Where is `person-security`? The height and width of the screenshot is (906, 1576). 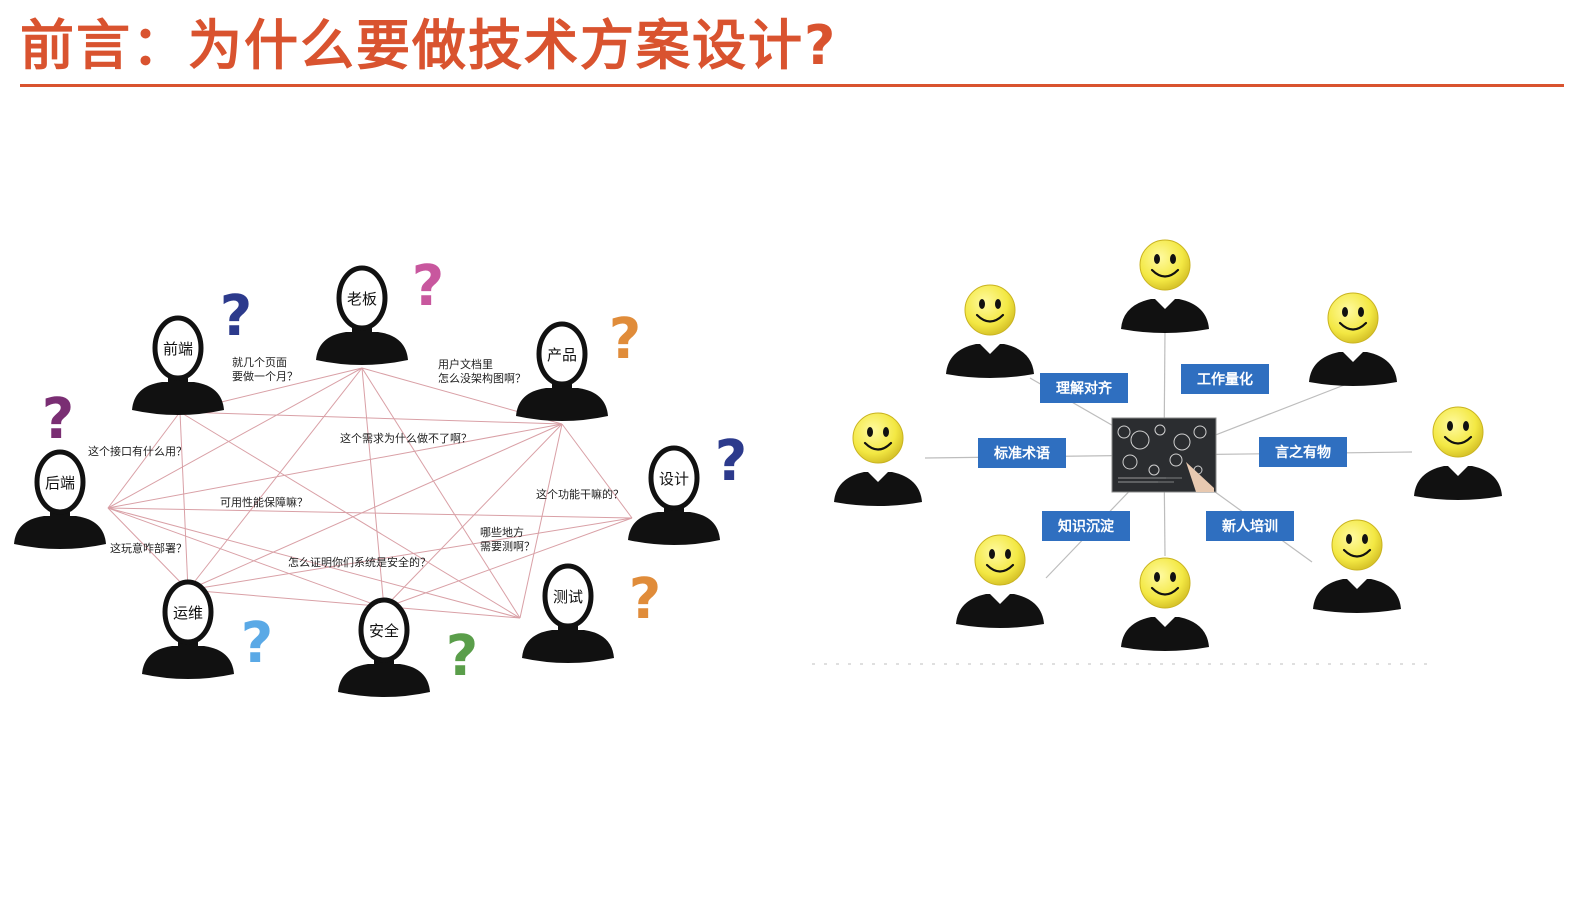
person-security is located at coordinates (384, 647).